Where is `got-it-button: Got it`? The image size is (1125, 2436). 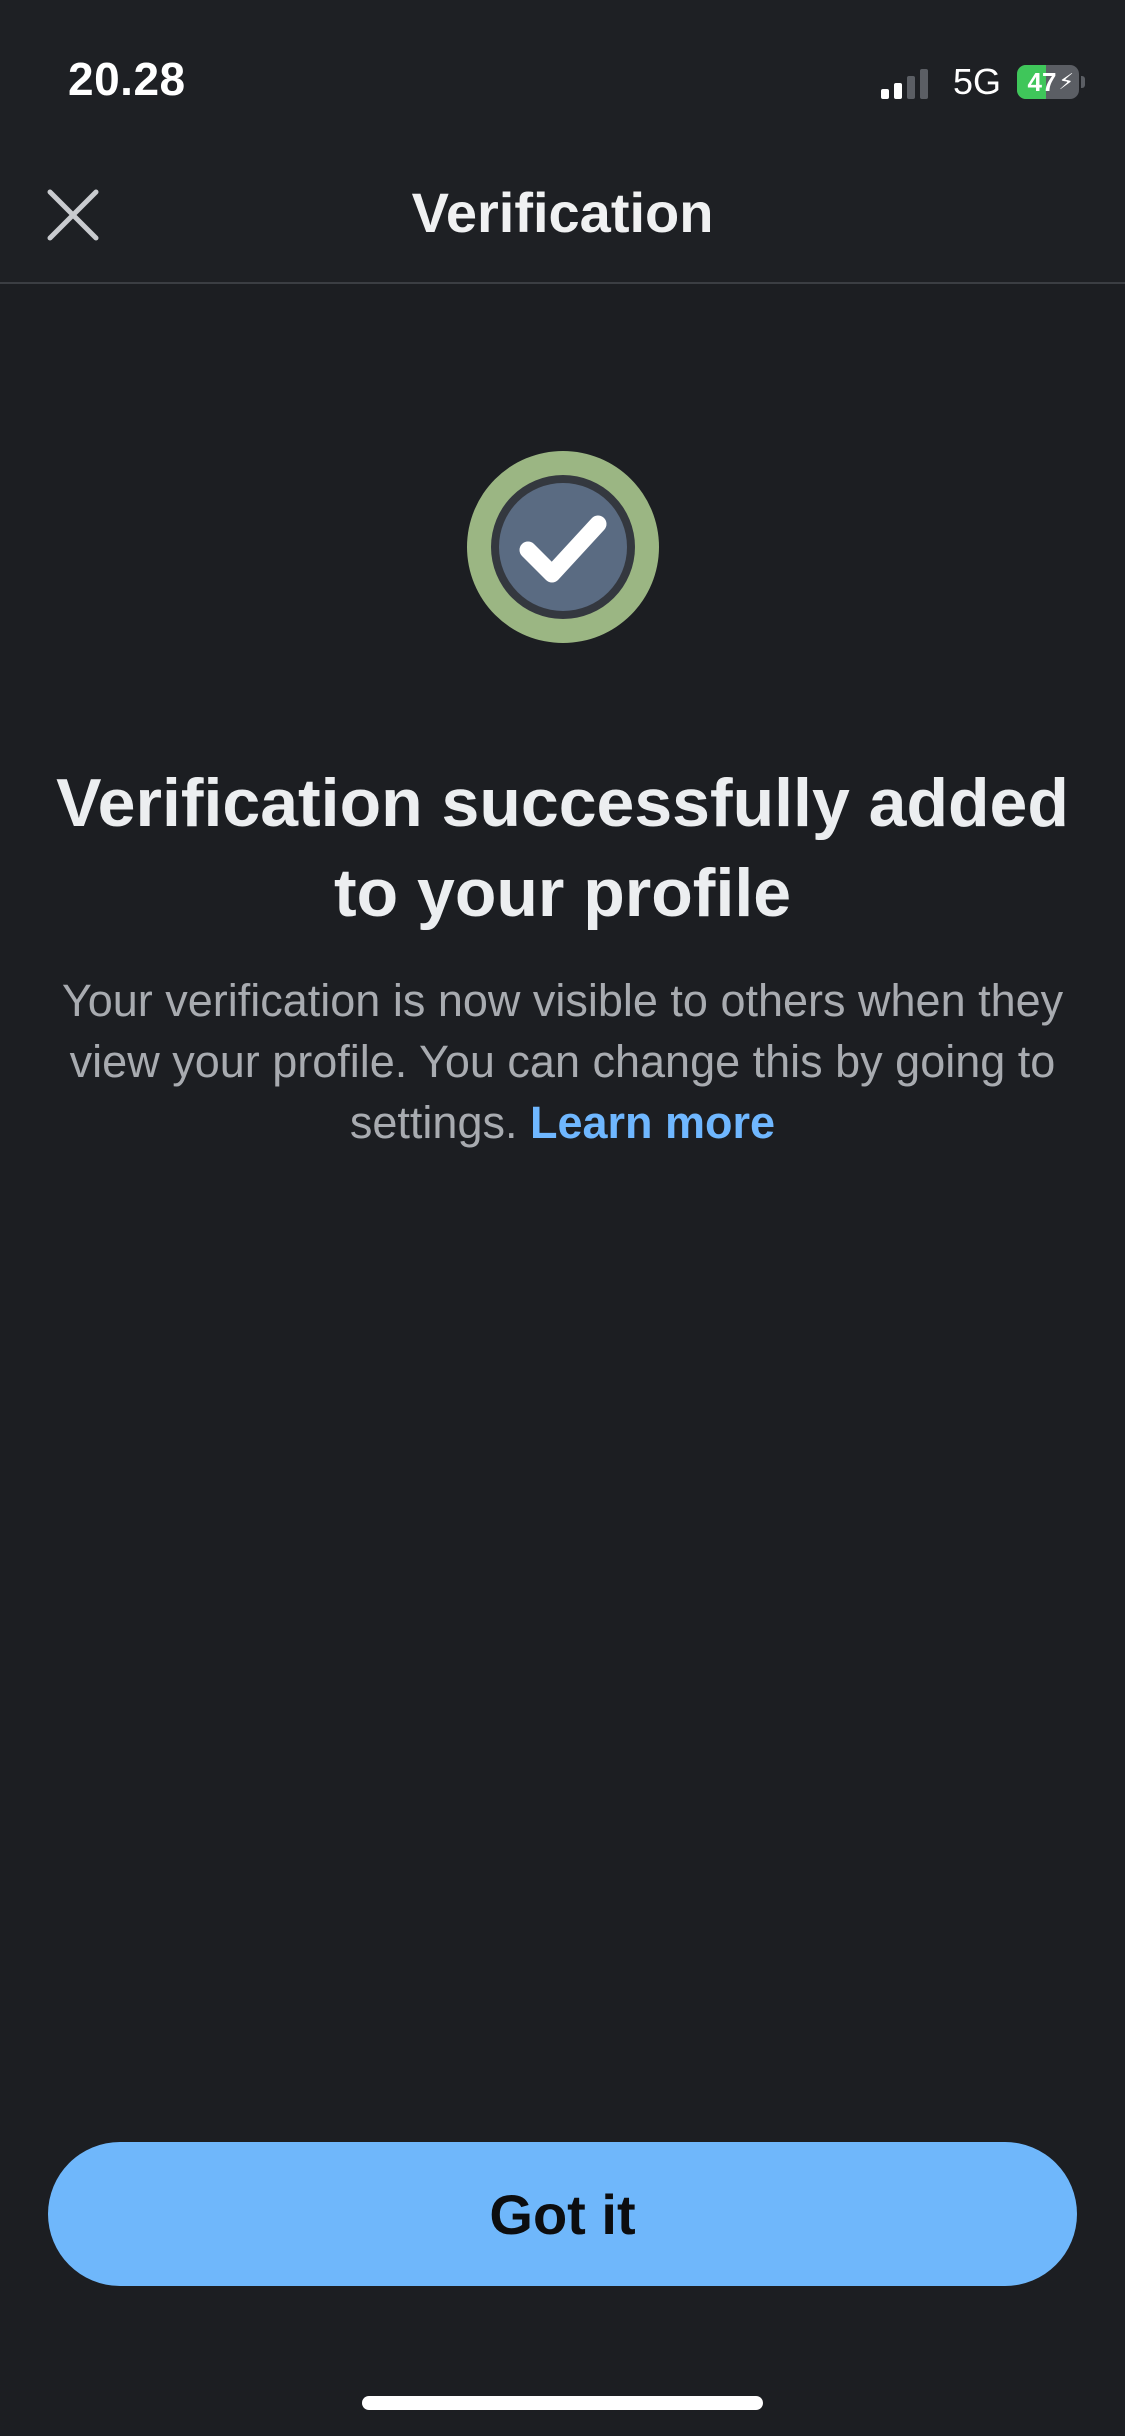
got-it-button: Got it is located at coordinates (562, 2214).